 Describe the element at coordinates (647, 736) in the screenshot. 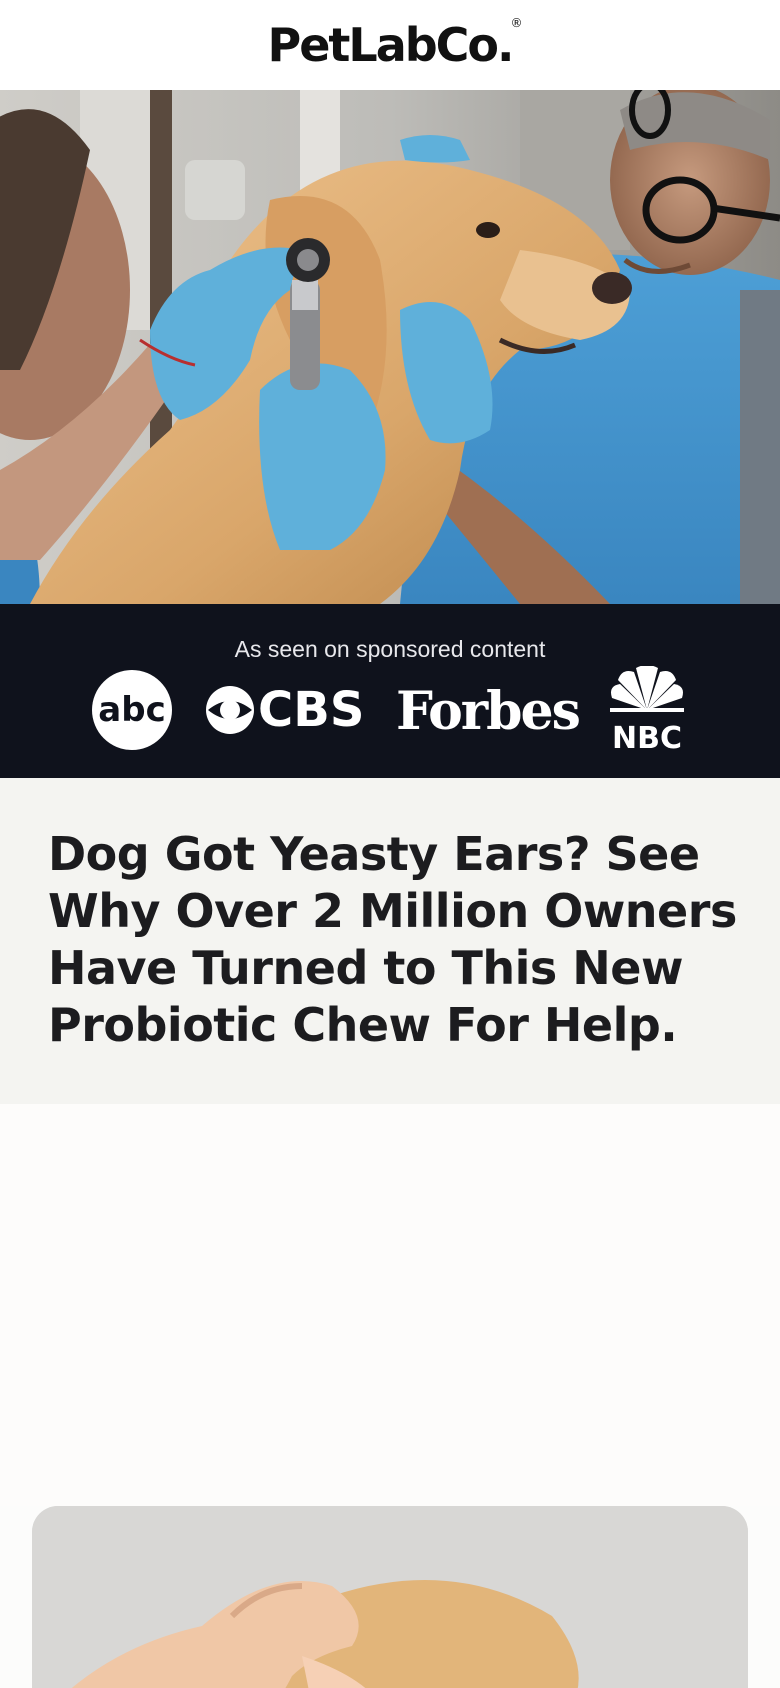

I see `nbc-logo-text: NBC` at that location.